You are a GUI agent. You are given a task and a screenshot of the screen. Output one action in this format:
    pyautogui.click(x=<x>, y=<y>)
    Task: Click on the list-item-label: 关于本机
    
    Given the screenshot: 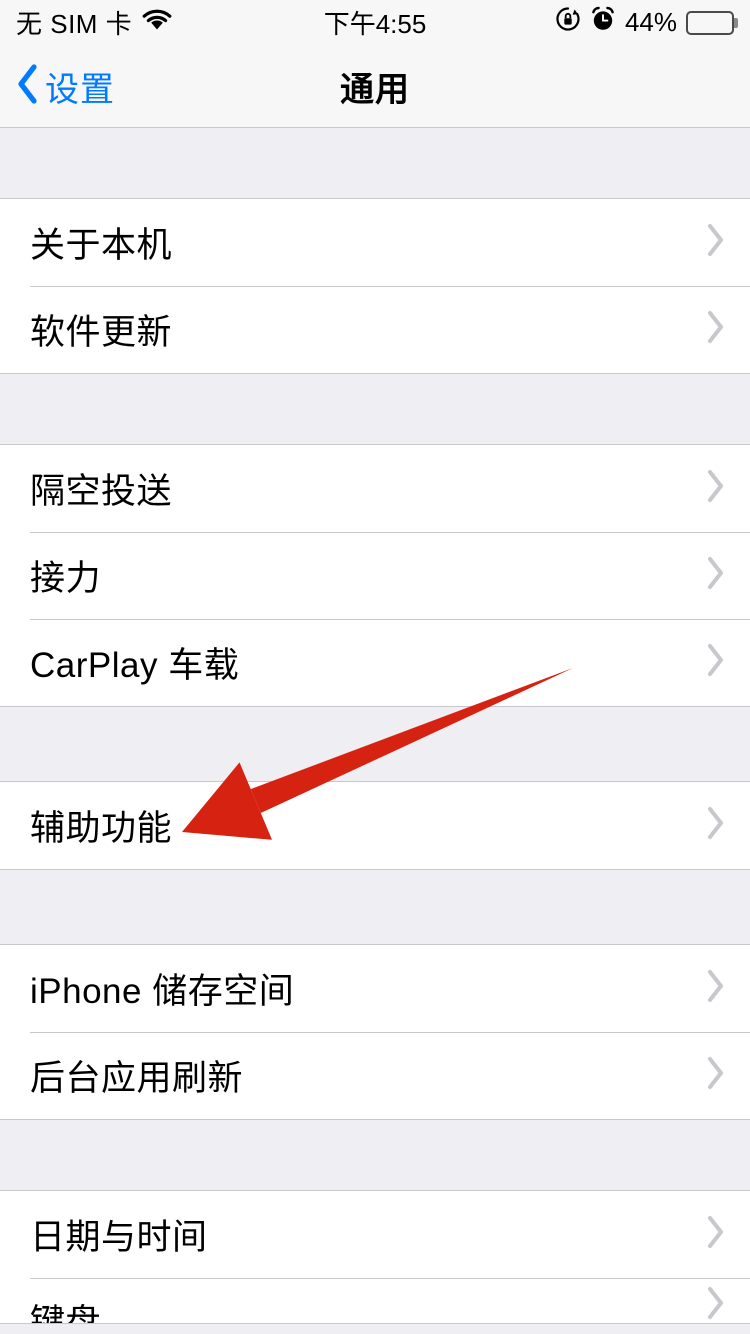 What is the action you would take?
    pyautogui.click(x=101, y=245)
    